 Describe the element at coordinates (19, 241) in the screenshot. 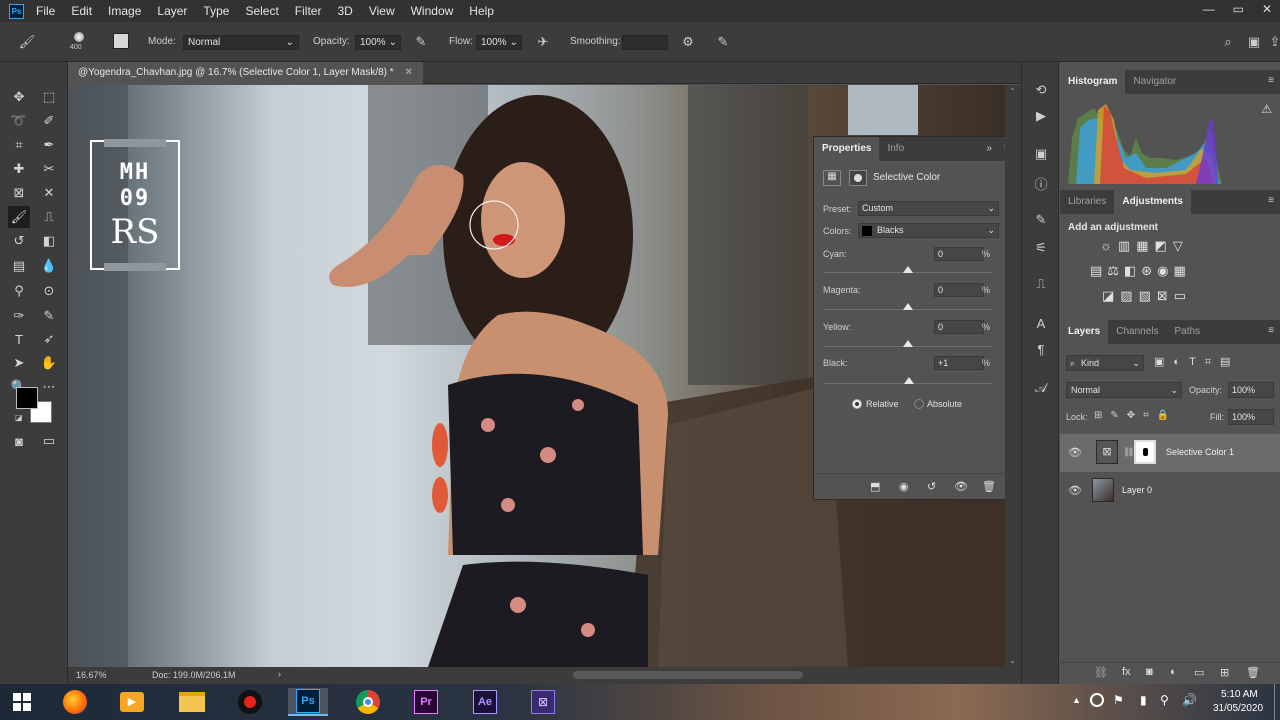

I see `history-brush-tool-icon: ↺` at that location.